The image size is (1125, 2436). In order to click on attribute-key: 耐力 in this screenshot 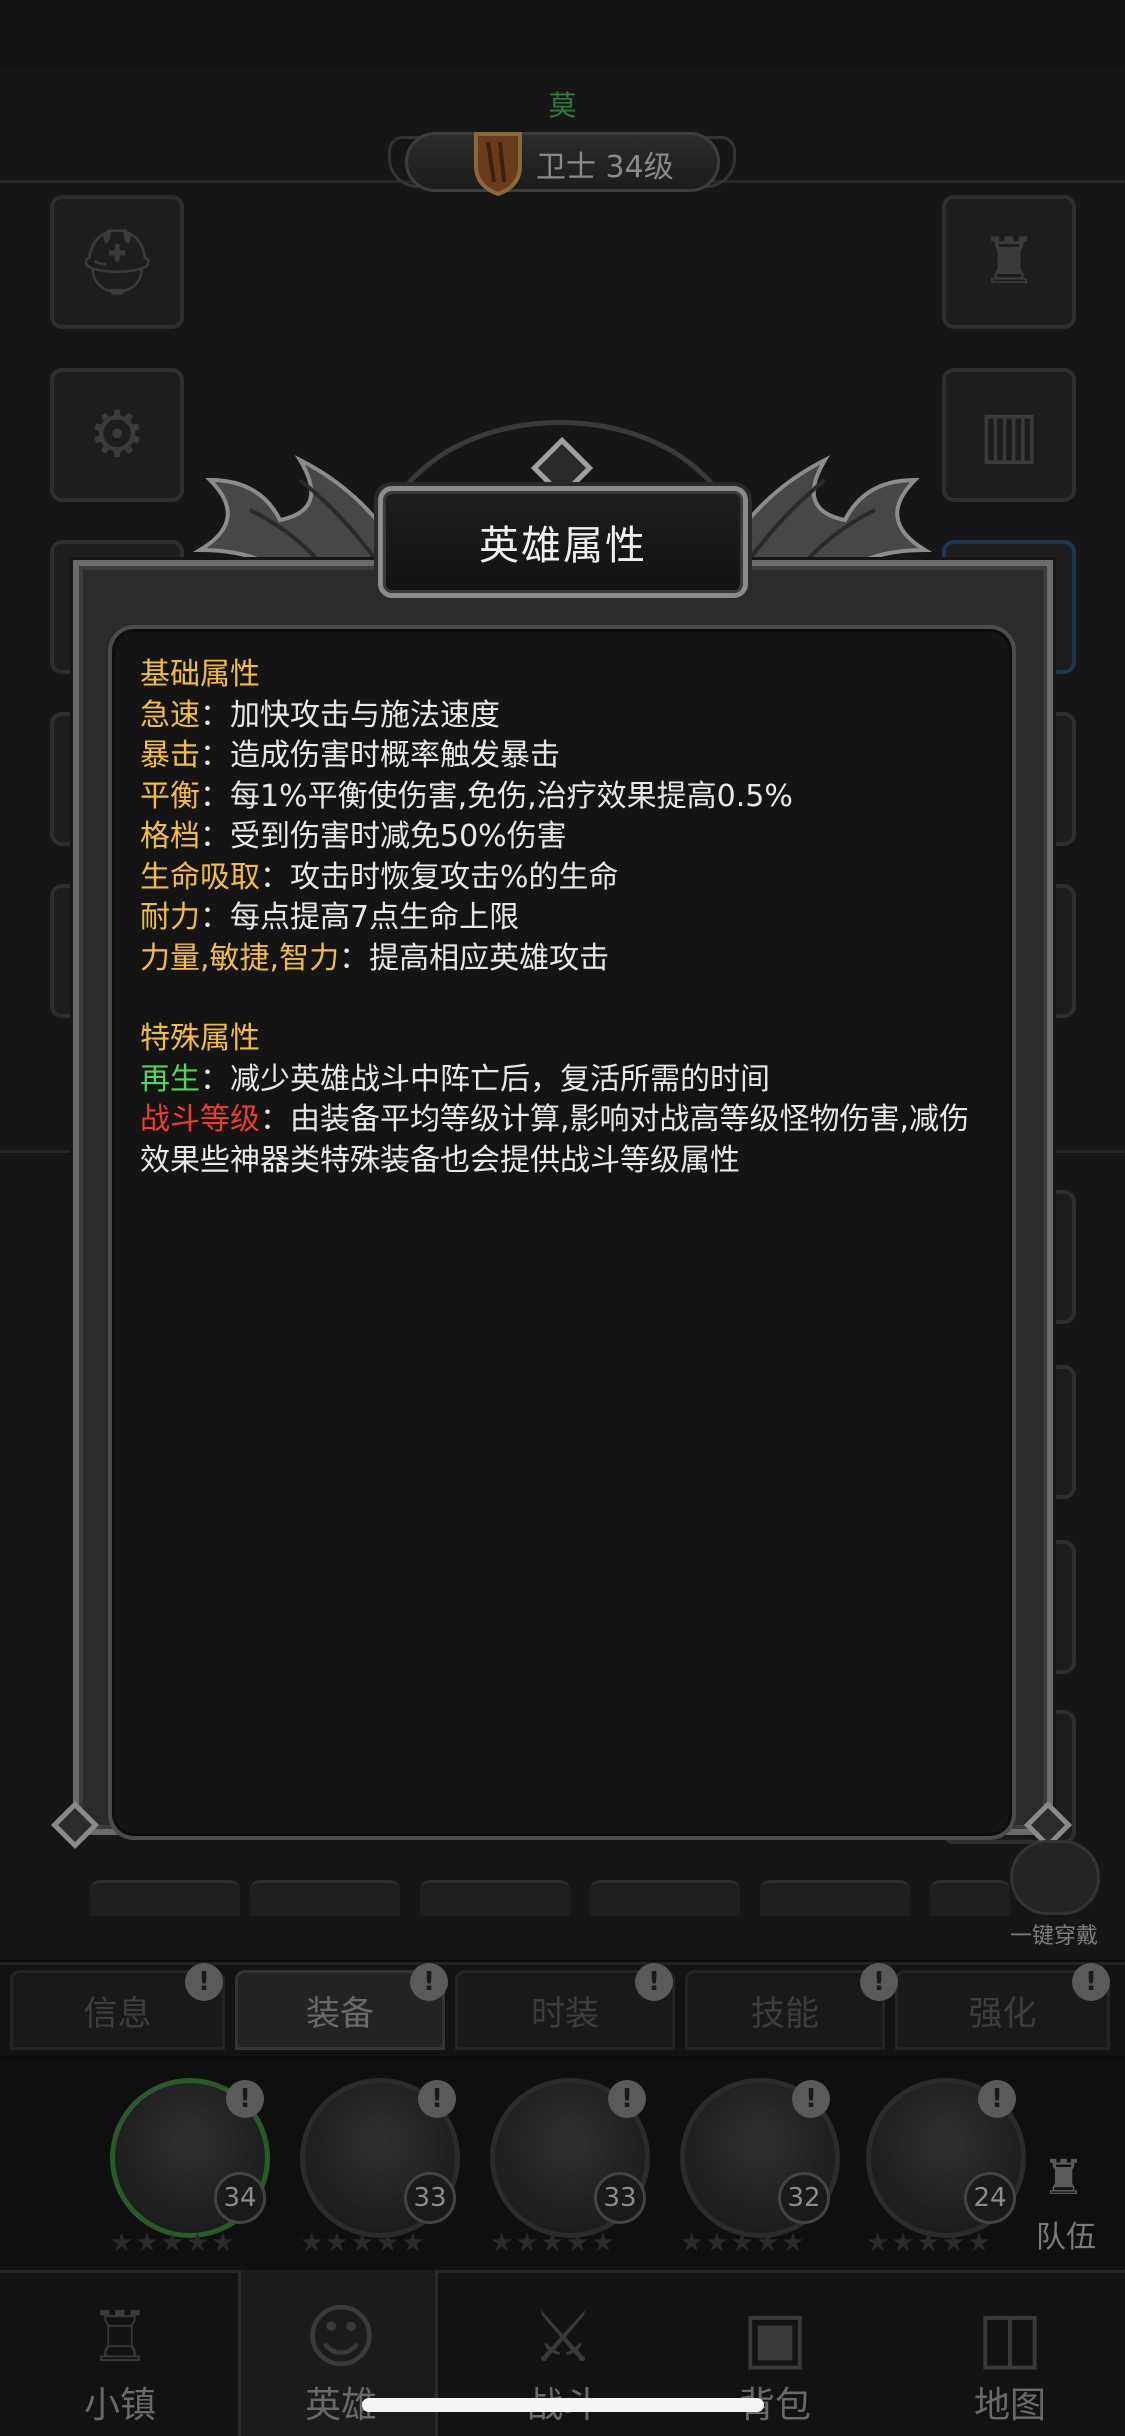, I will do `click(170, 917)`.